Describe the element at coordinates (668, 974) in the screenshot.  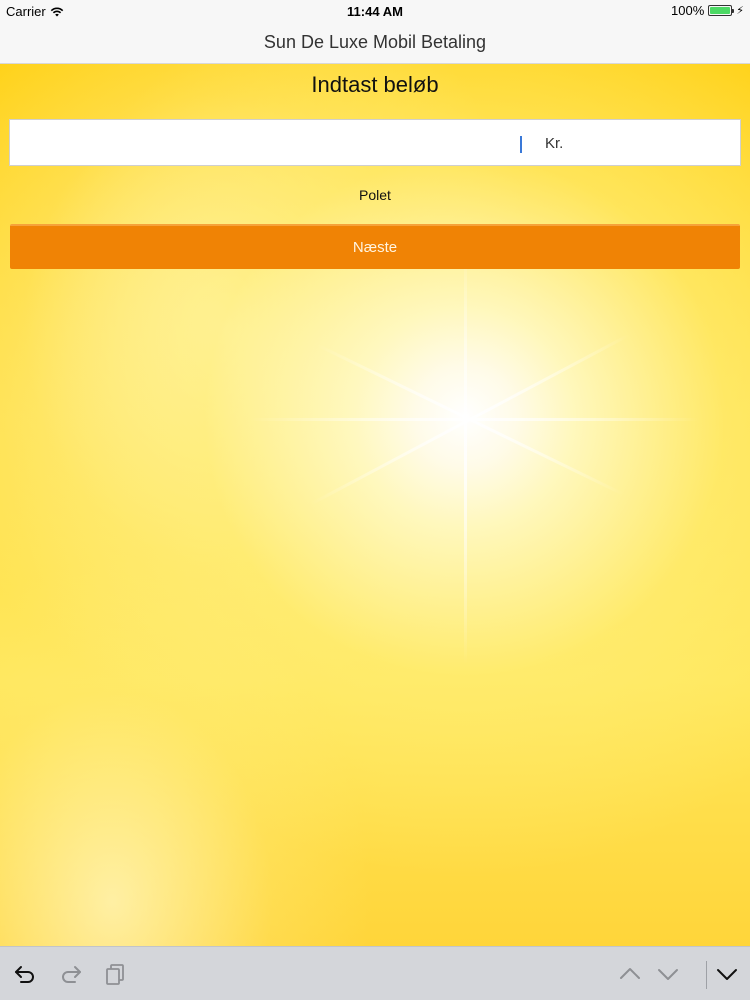
I see `chevron-down-icon` at that location.